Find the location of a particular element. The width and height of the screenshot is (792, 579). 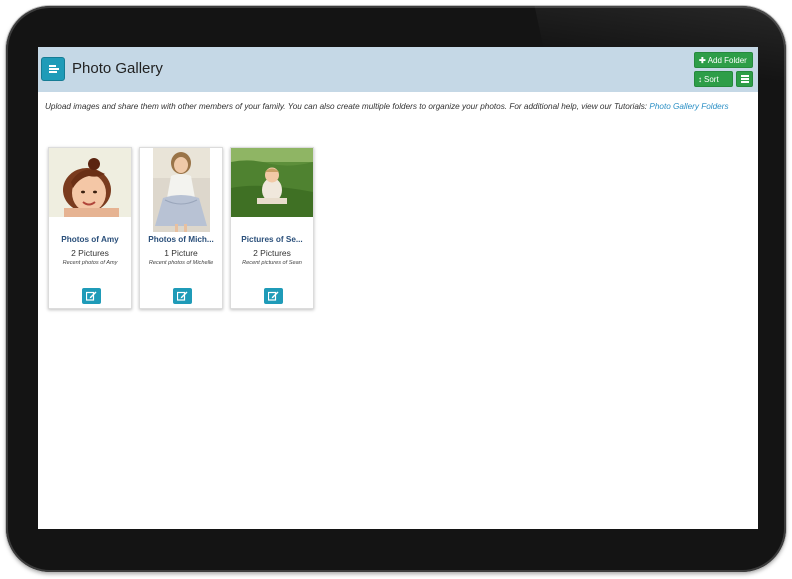

sort-icon: ↕ is located at coordinates (700, 79).